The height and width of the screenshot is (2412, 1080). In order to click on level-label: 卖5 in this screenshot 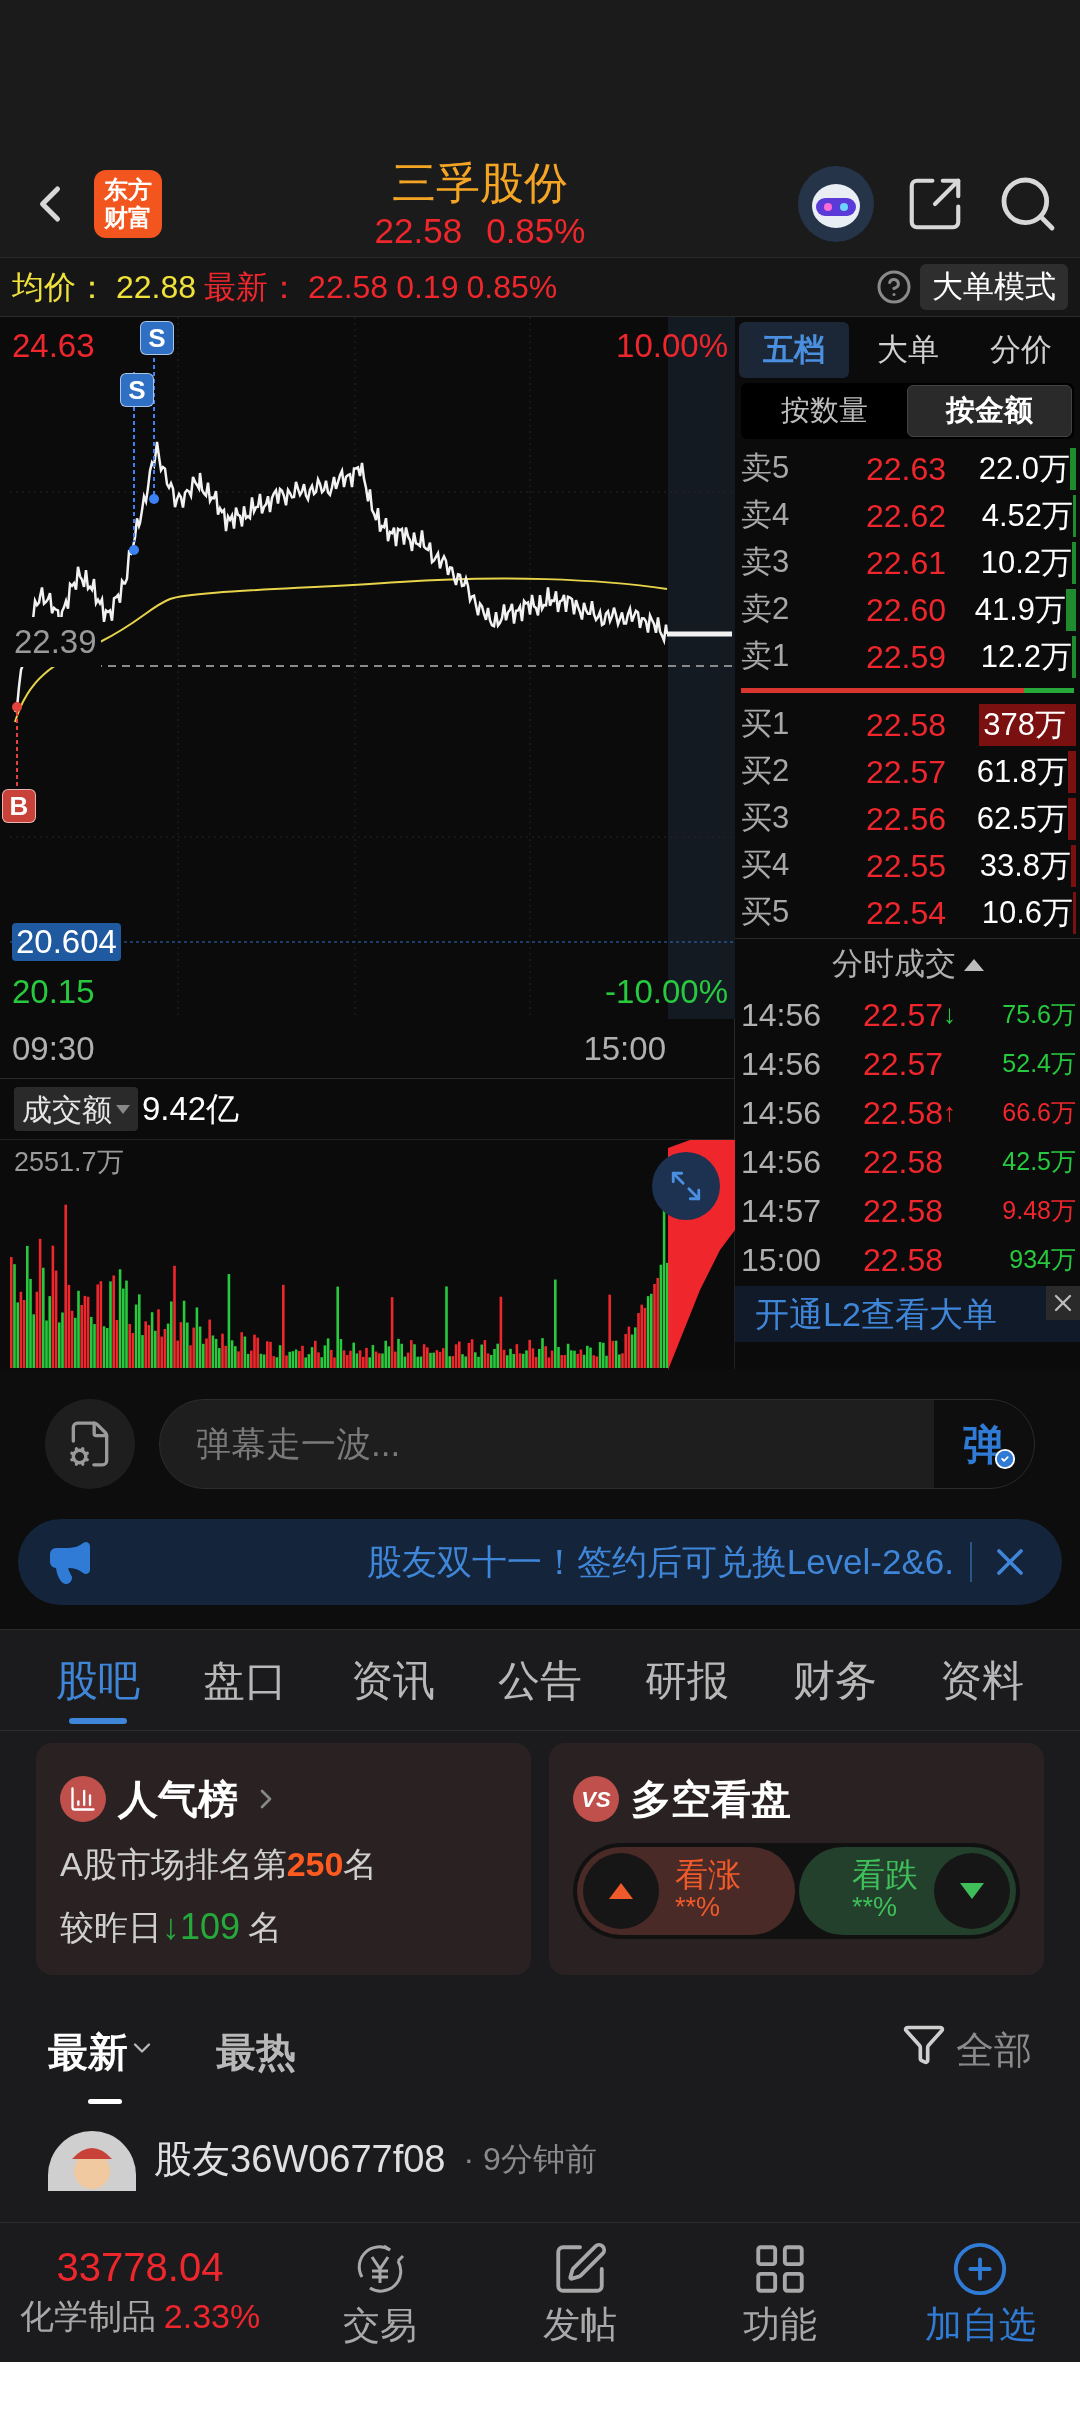, I will do `click(766, 468)`.